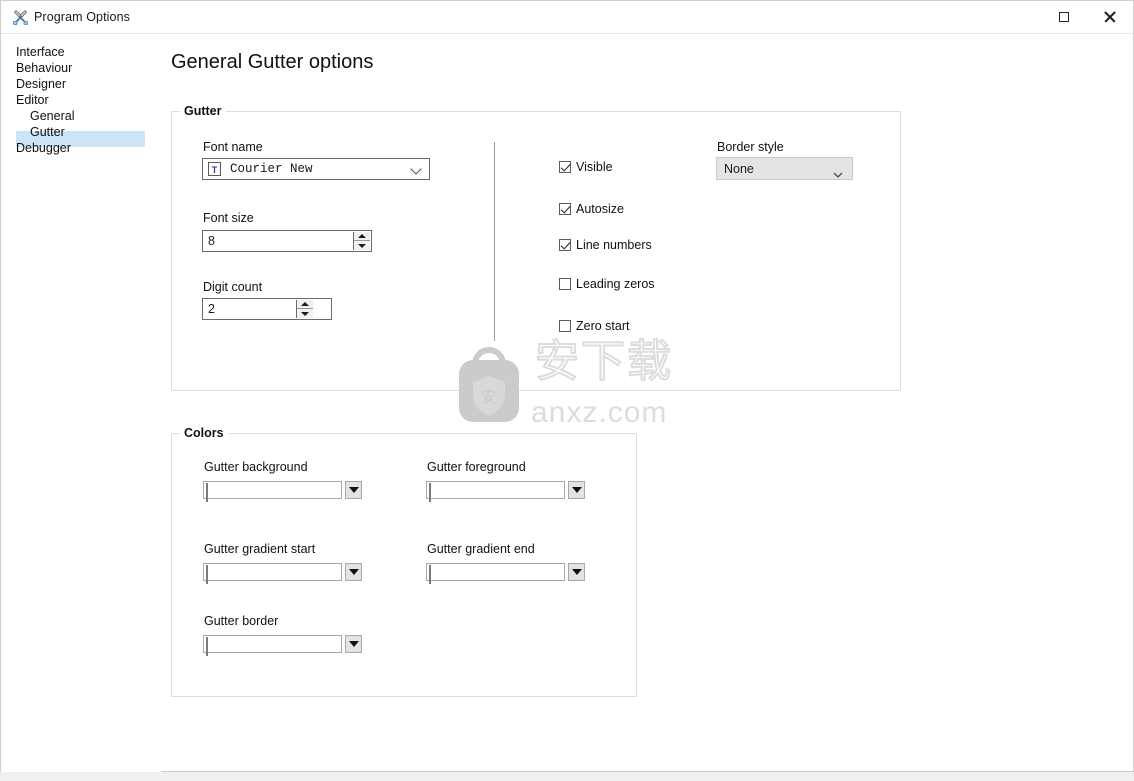 The width and height of the screenshot is (1134, 781). I want to click on window-title: Program Options, so click(82, 17).